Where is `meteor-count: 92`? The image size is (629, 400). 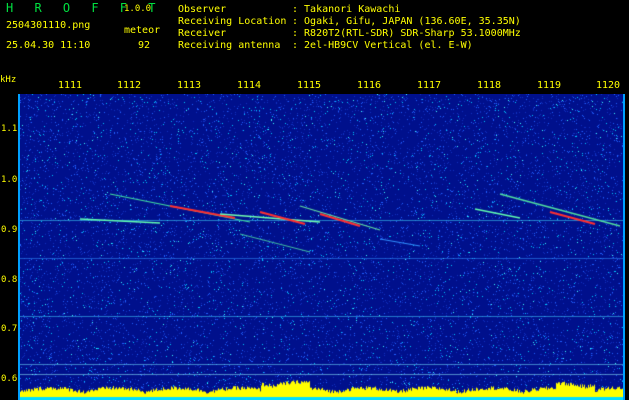
meteor-count: 92 is located at coordinates (144, 45).